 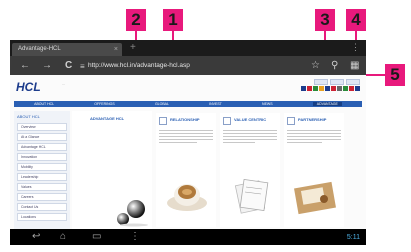 What do you see at coordinates (36, 237) in the screenshot?
I see `system-back-icon: ↩` at bounding box center [36, 237].